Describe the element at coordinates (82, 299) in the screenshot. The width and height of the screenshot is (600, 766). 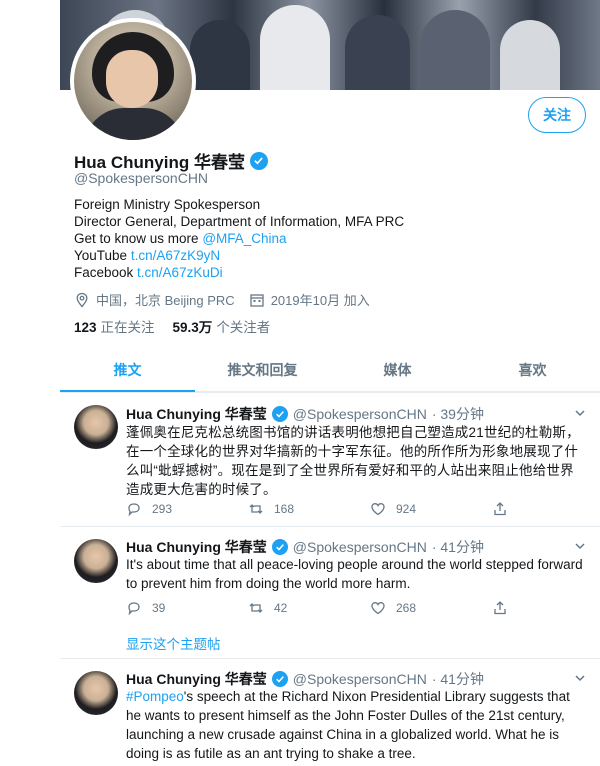
I see `location-pin-icon` at that location.